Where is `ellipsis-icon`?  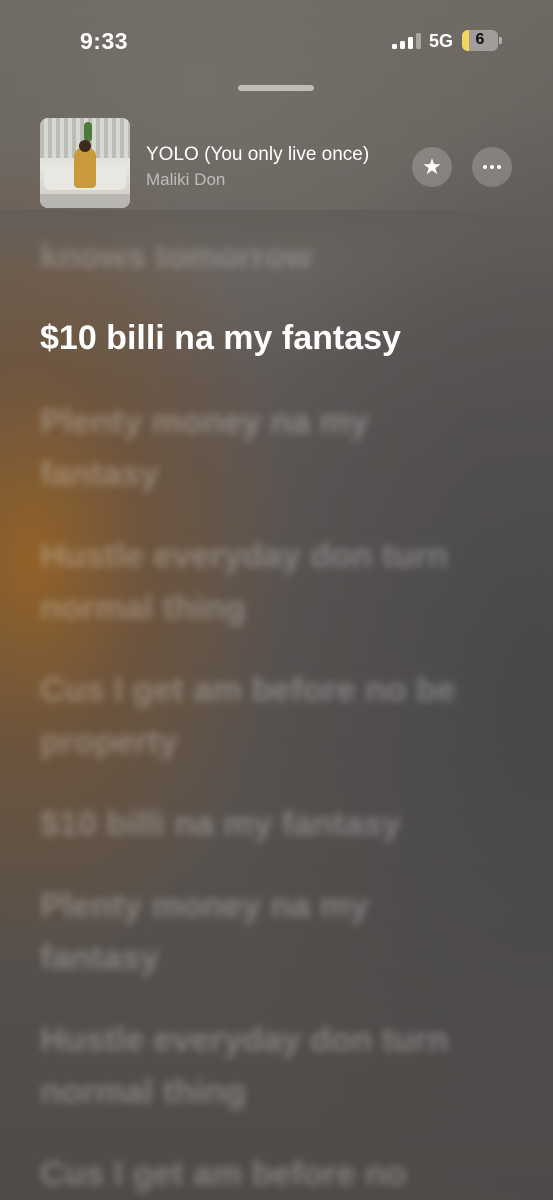
ellipsis-icon is located at coordinates (492, 167).